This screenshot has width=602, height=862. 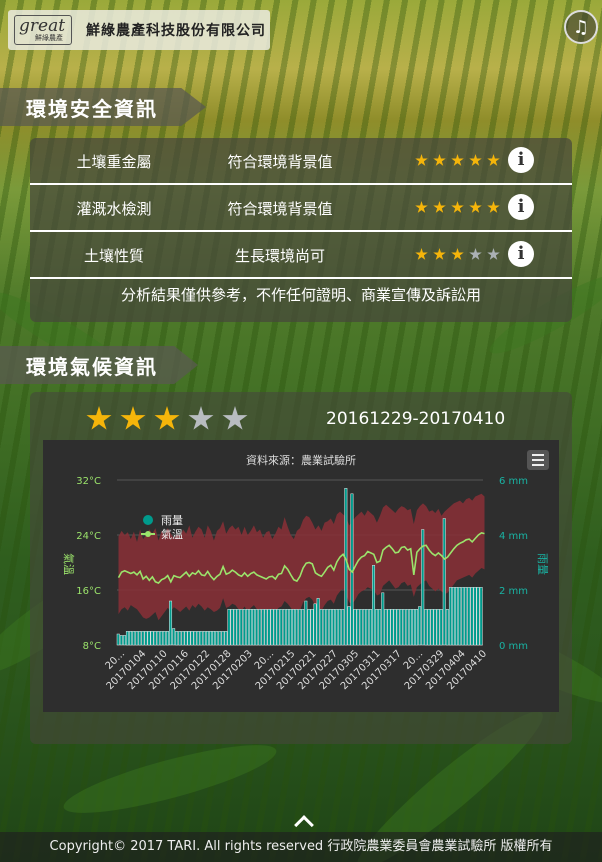 What do you see at coordinates (460, 162) in the screenshot?
I see `rating-stars` at bounding box center [460, 162].